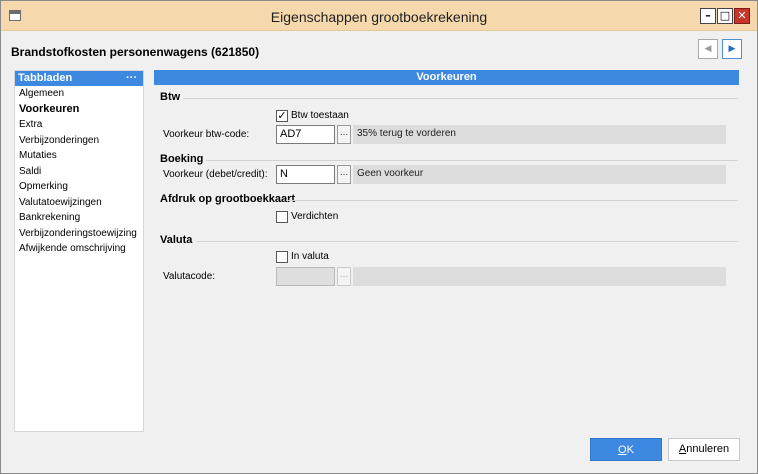 Image resolution: width=758 pixels, height=474 pixels. Describe the element at coordinates (215, 174) in the screenshot. I see `boeking-label: Voorkeur (debet/credit):` at that location.